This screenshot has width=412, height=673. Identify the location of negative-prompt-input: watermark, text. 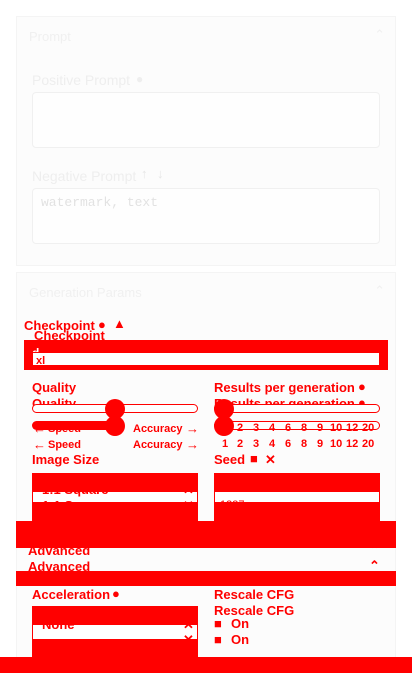
(206, 216).